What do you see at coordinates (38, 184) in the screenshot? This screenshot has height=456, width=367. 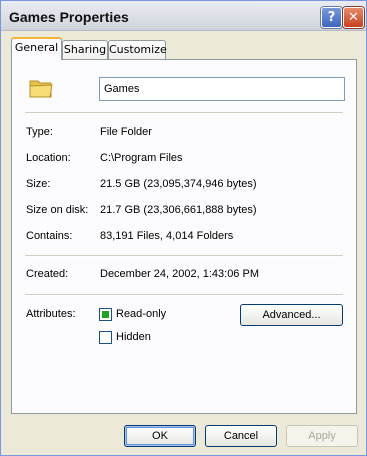 I see `size-label: Size:` at bounding box center [38, 184].